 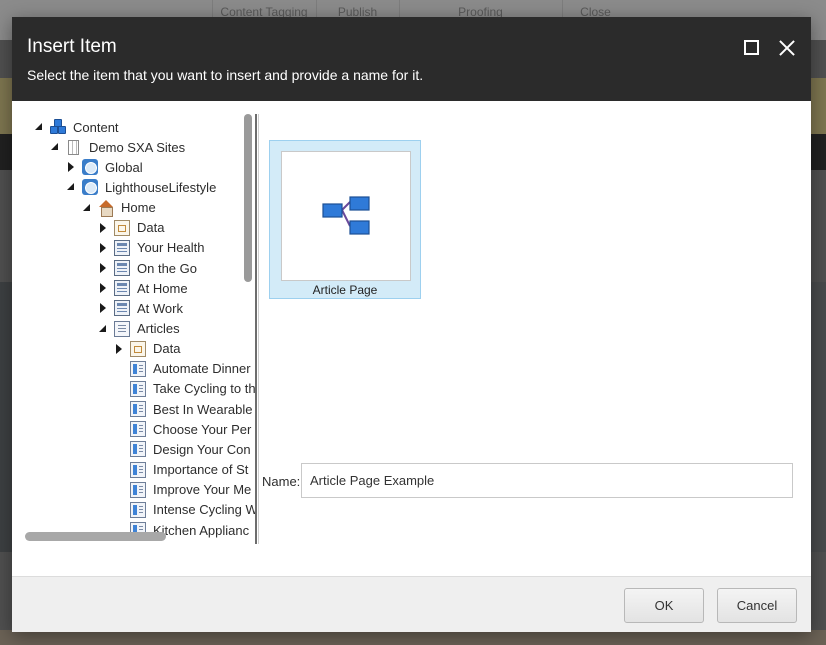 What do you see at coordinates (201, 470) in the screenshot?
I see `tree-node-label: Importance of St` at bounding box center [201, 470].